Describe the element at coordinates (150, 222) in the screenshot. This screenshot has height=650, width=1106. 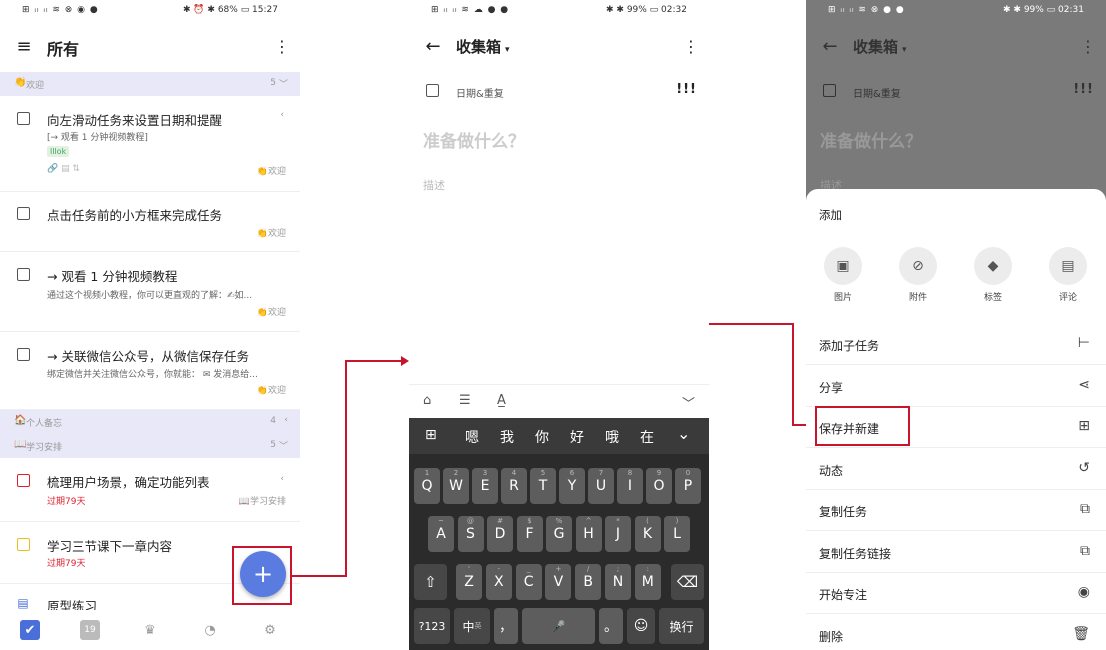
I see `task-row: 点击任务前的小方框来完成任务 👏欢迎` at that location.